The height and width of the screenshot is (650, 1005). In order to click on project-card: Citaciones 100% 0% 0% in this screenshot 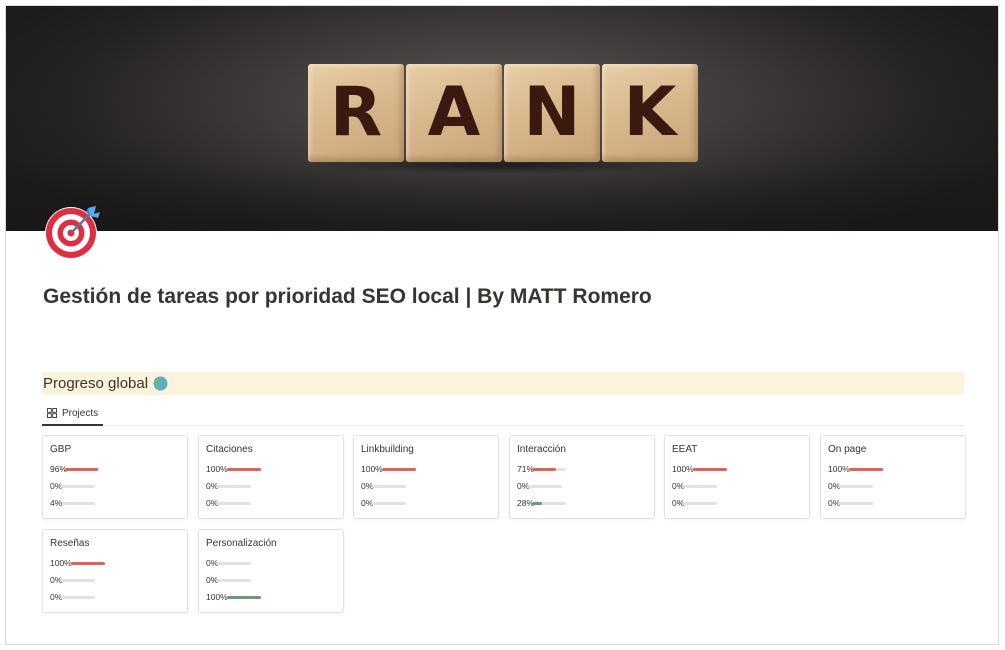, I will do `click(271, 477)`.